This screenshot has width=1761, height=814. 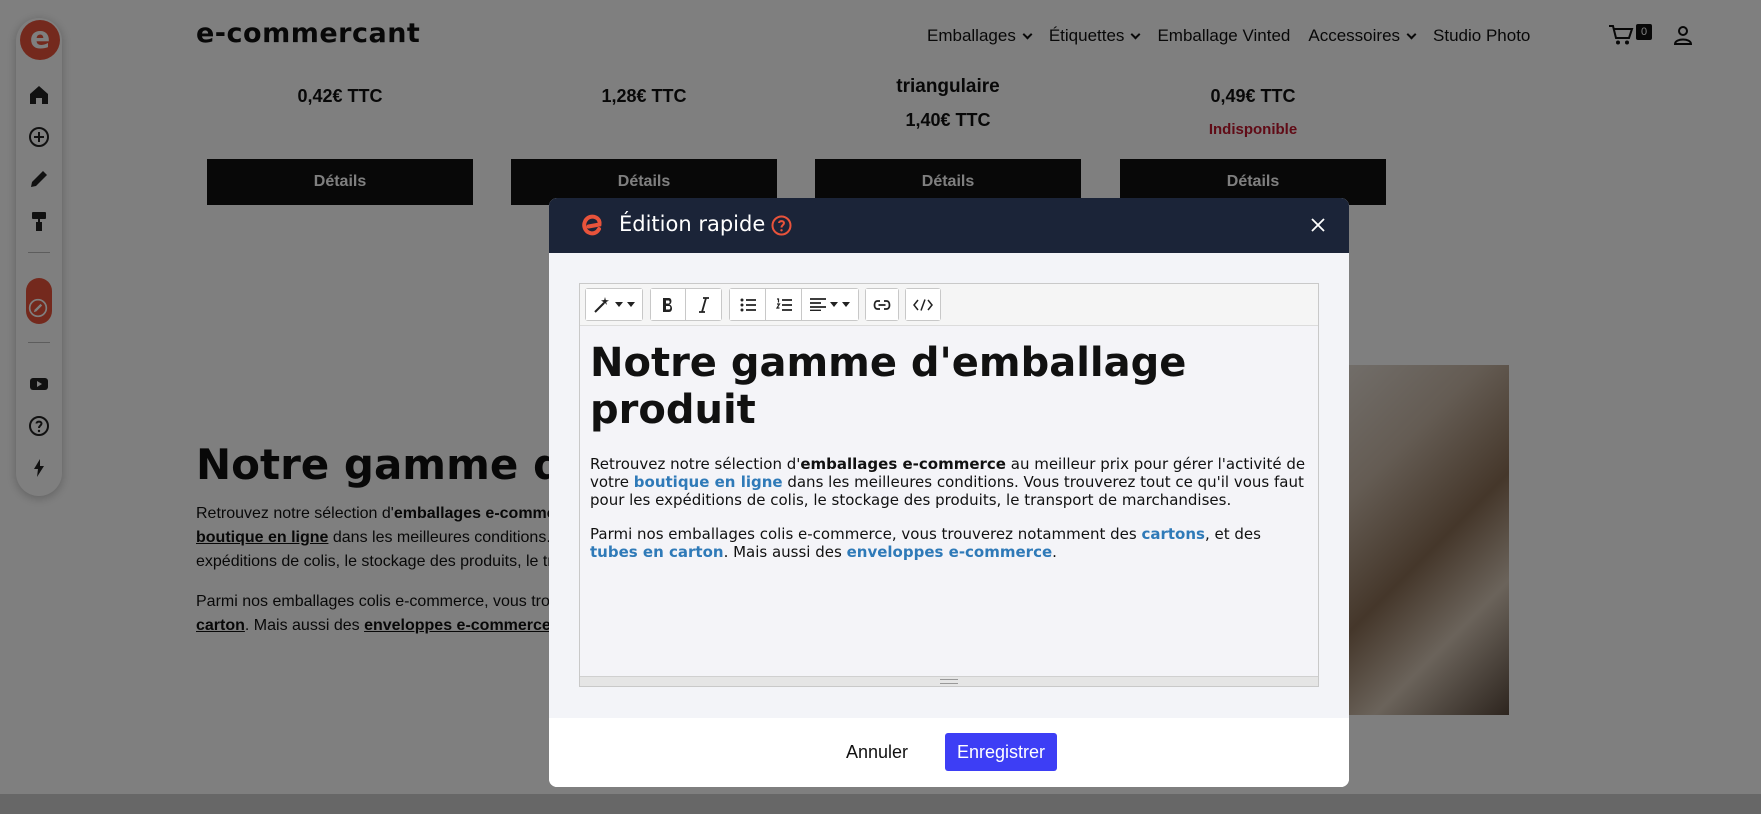 I want to click on text: Retrouvez notre sélection d', so click(x=695, y=464).